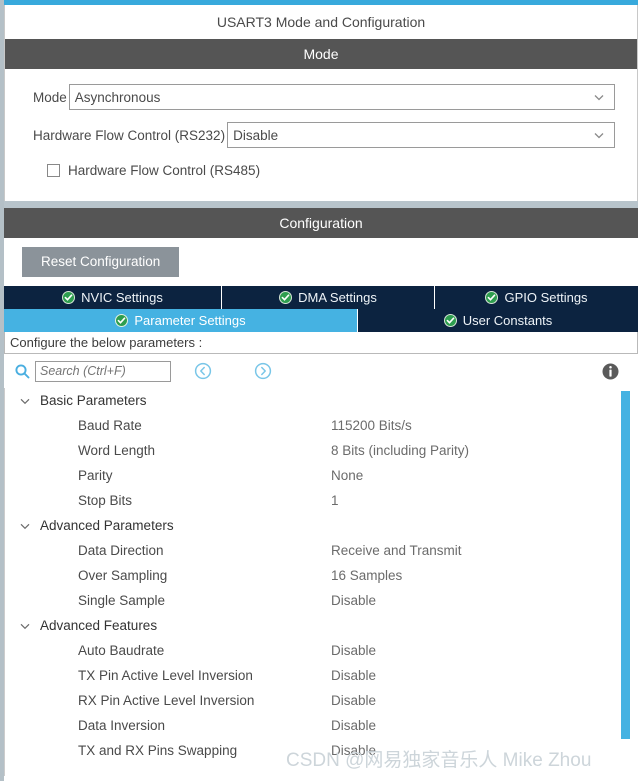 The image size is (638, 781). Describe the element at coordinates (165, 675) in the screenshot. I see `parameter-name: TX Pin Active Level Inversion` at that location.